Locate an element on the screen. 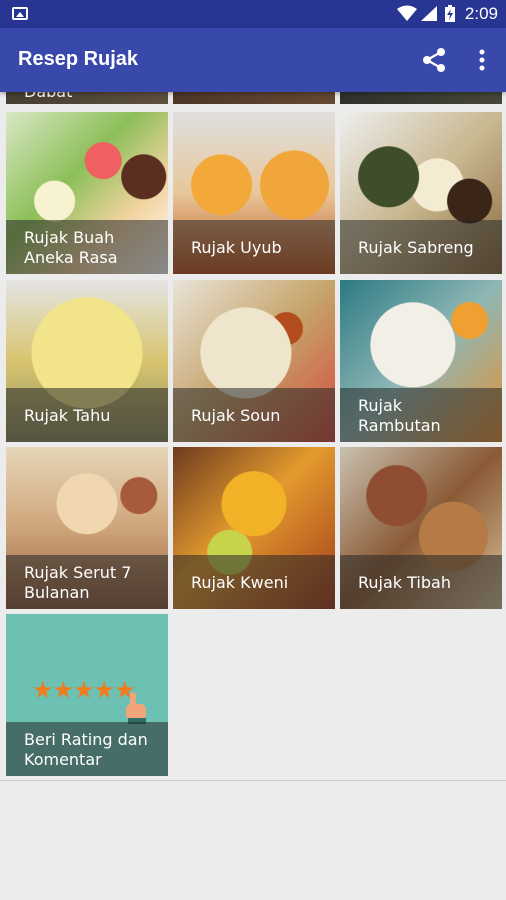 The image size is (506, 900). image-icon is located at coordinates (20, 13).